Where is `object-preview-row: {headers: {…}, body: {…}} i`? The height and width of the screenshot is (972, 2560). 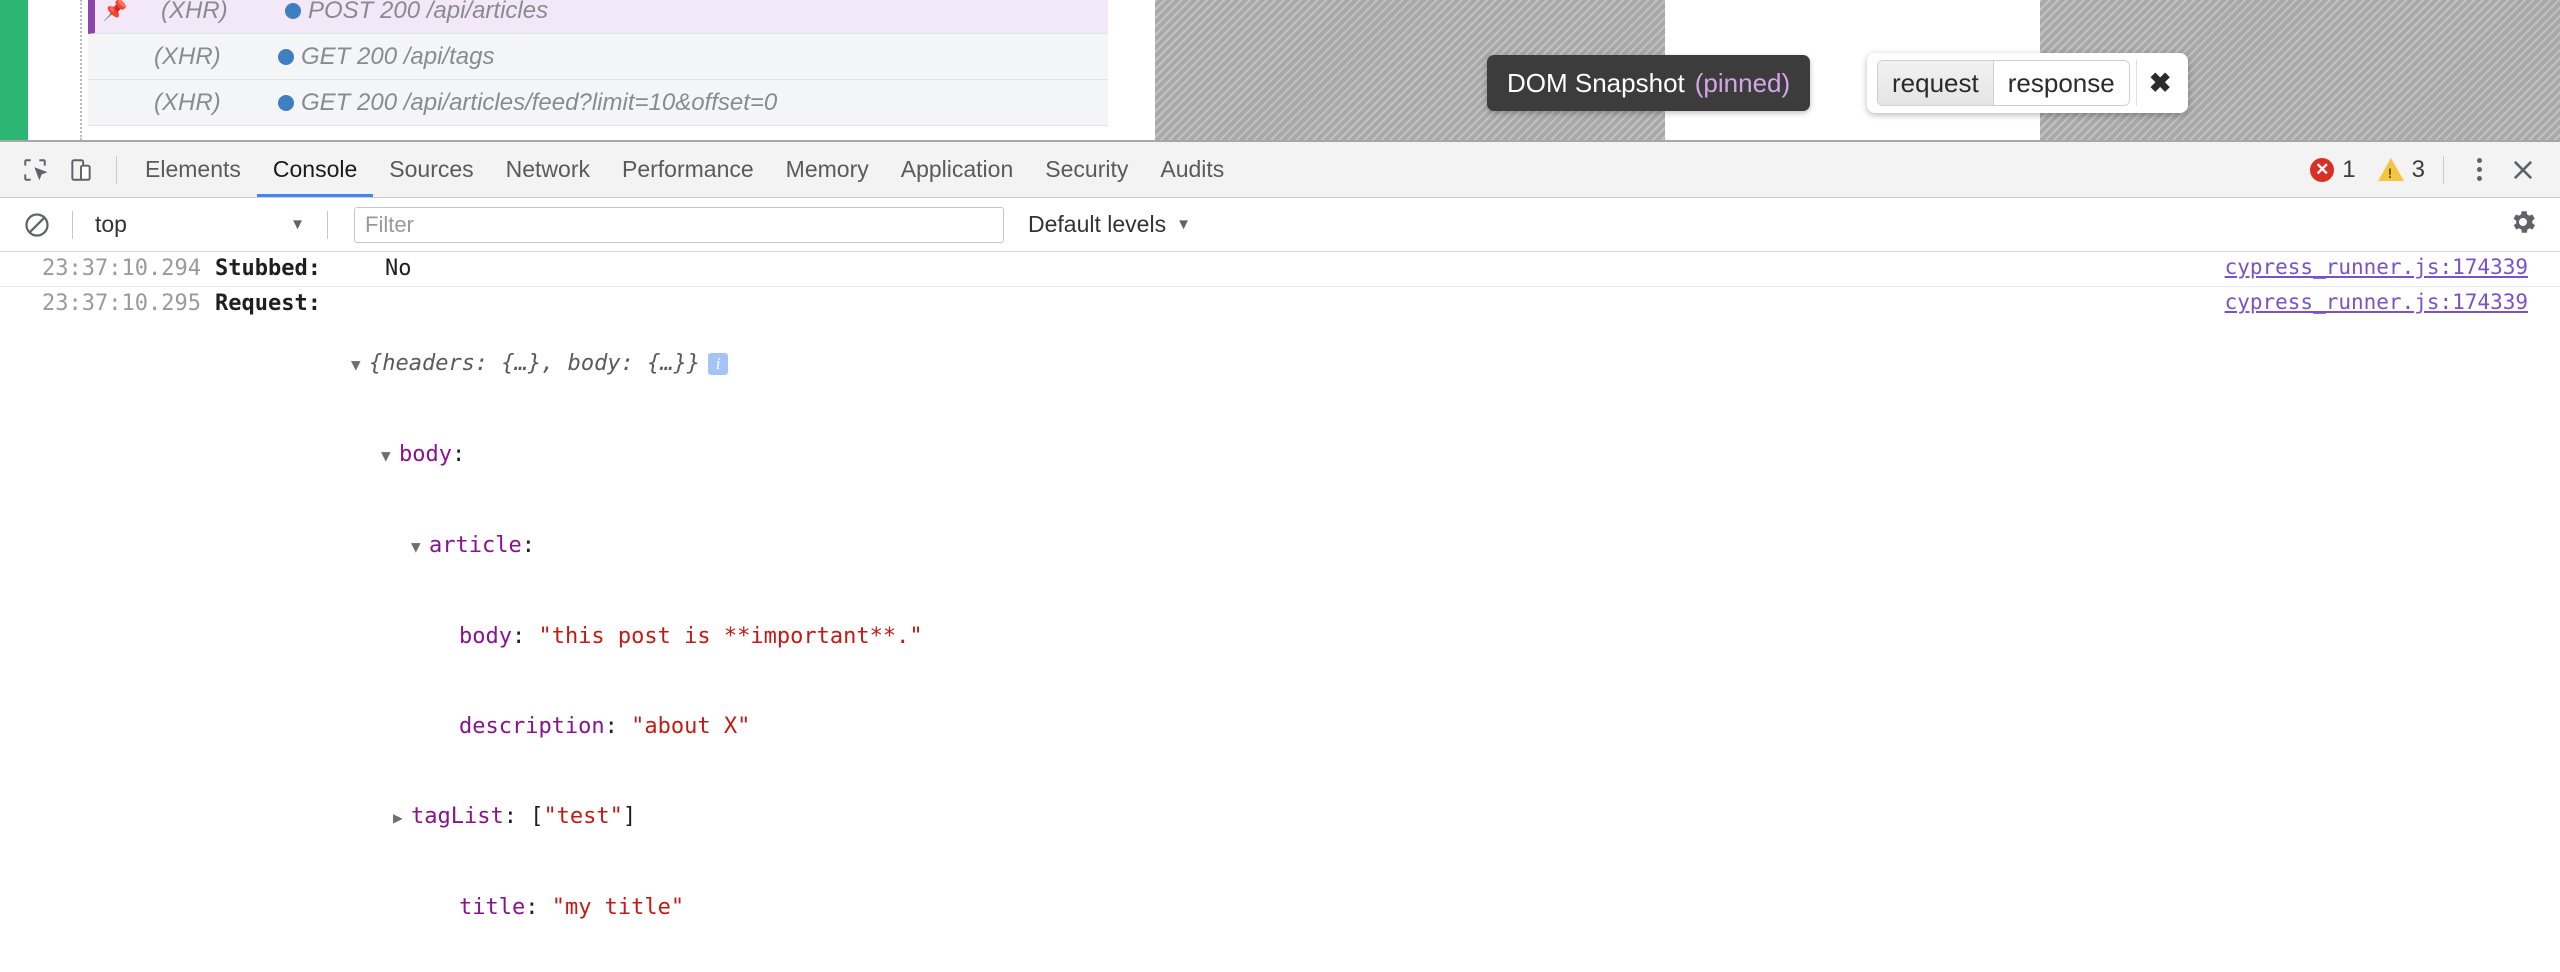
object-preview-row: {headers: {…}, body: {…}} i is located at coordinates (1280, 364).